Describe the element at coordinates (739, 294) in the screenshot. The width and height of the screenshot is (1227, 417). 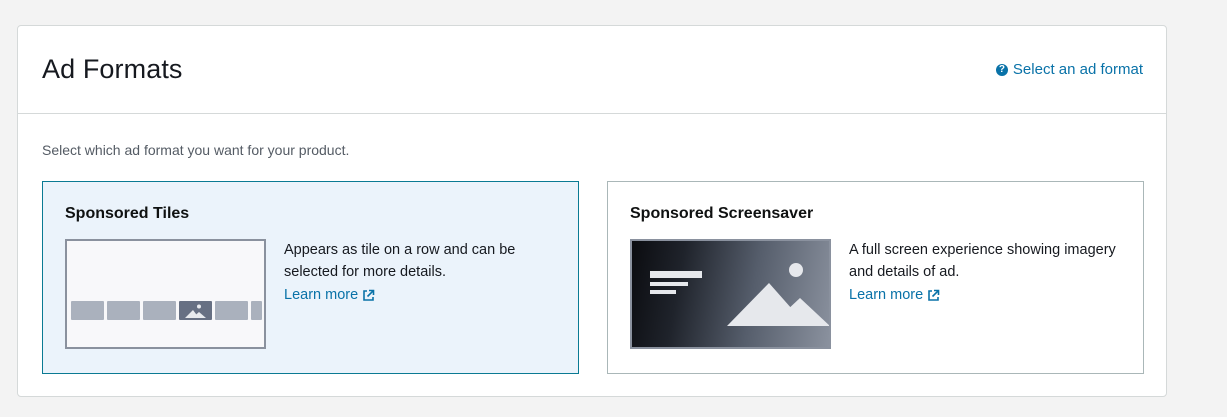
I see `screensaver-illustration` at that location.